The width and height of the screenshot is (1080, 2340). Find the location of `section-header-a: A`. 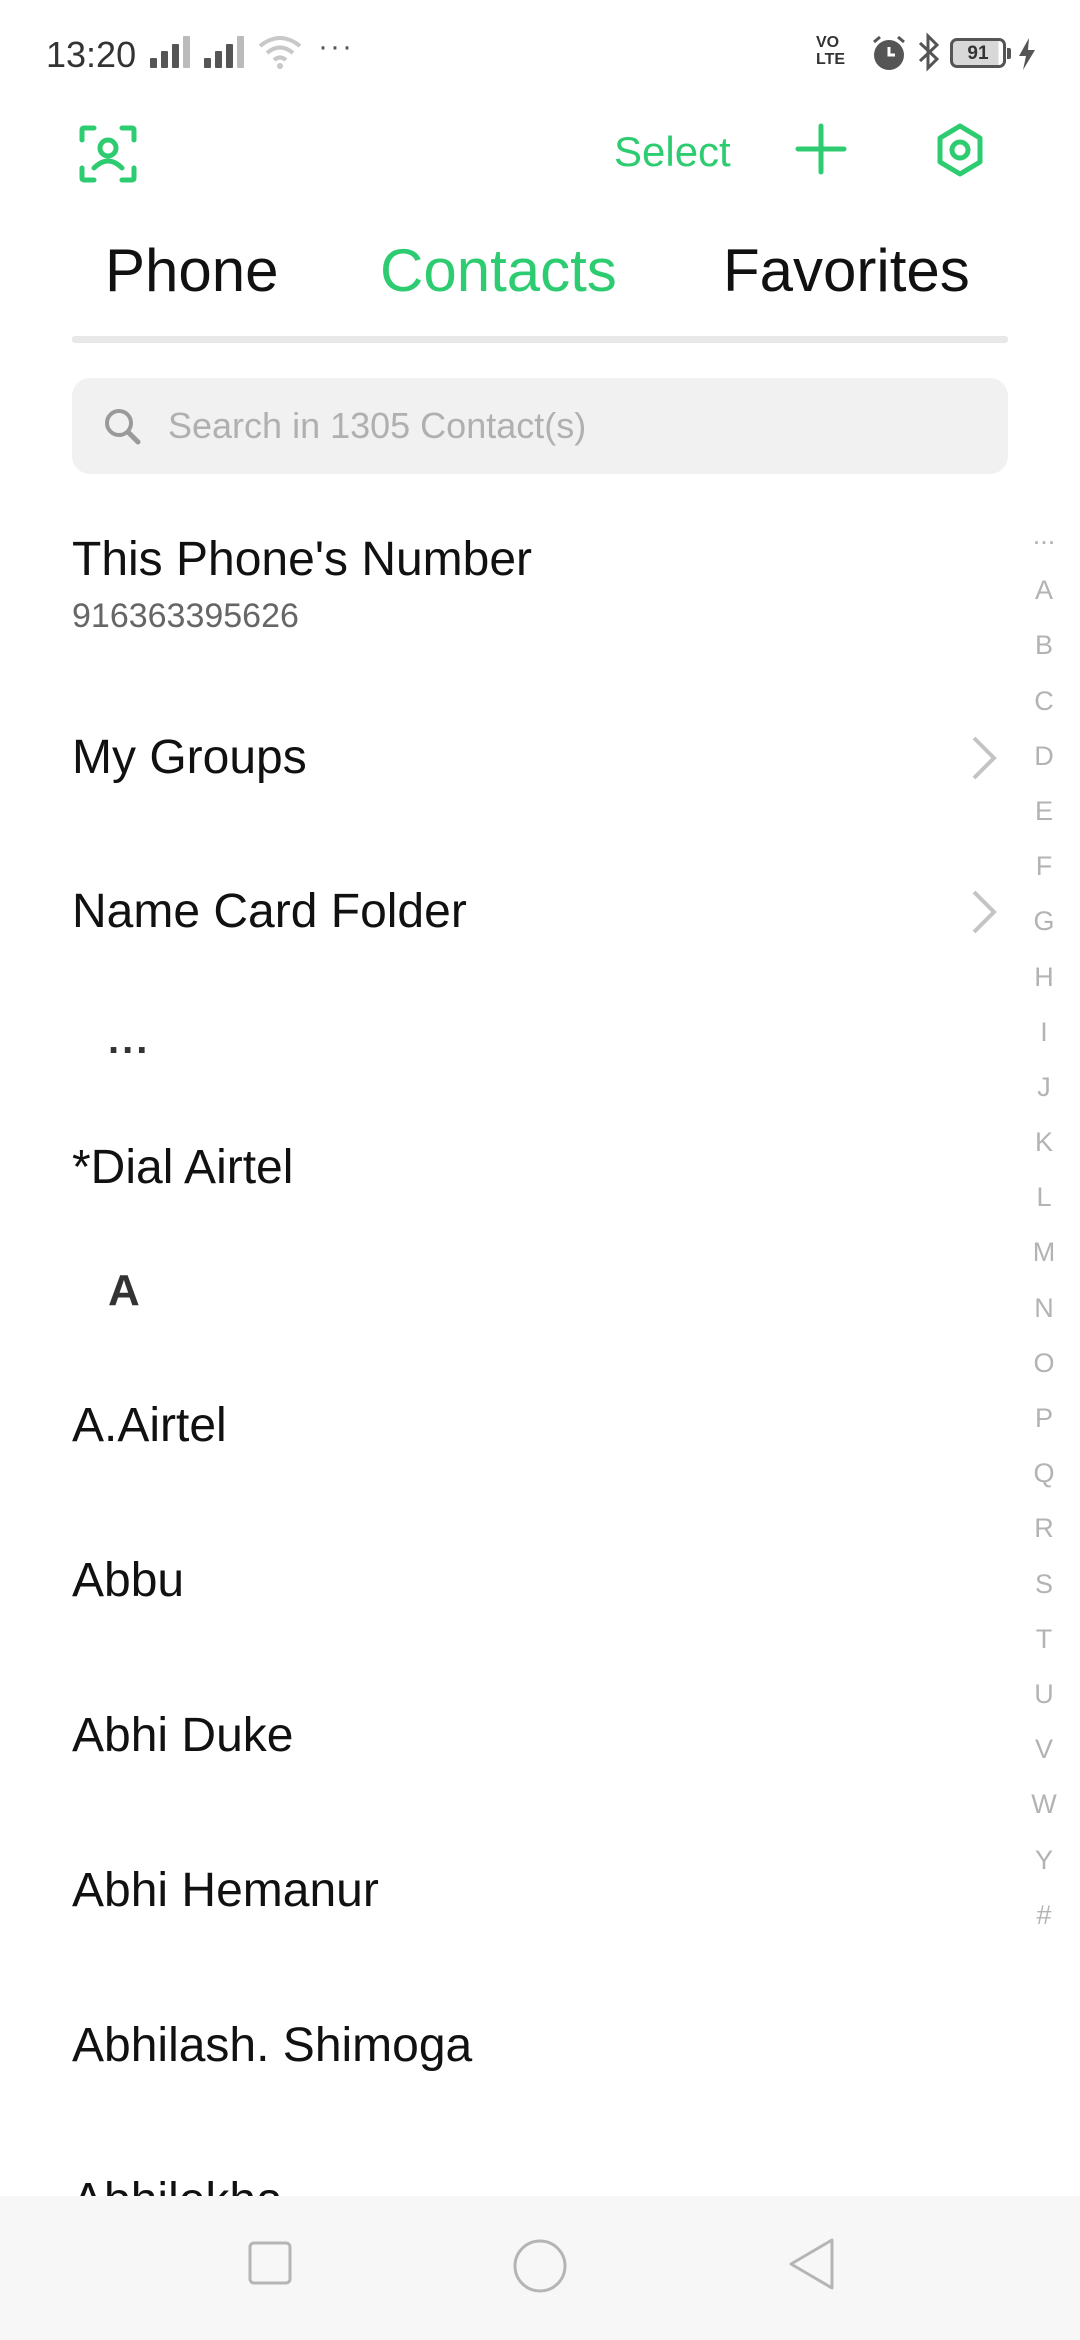

section-header-a: A is located at coordinates (124, 1290).